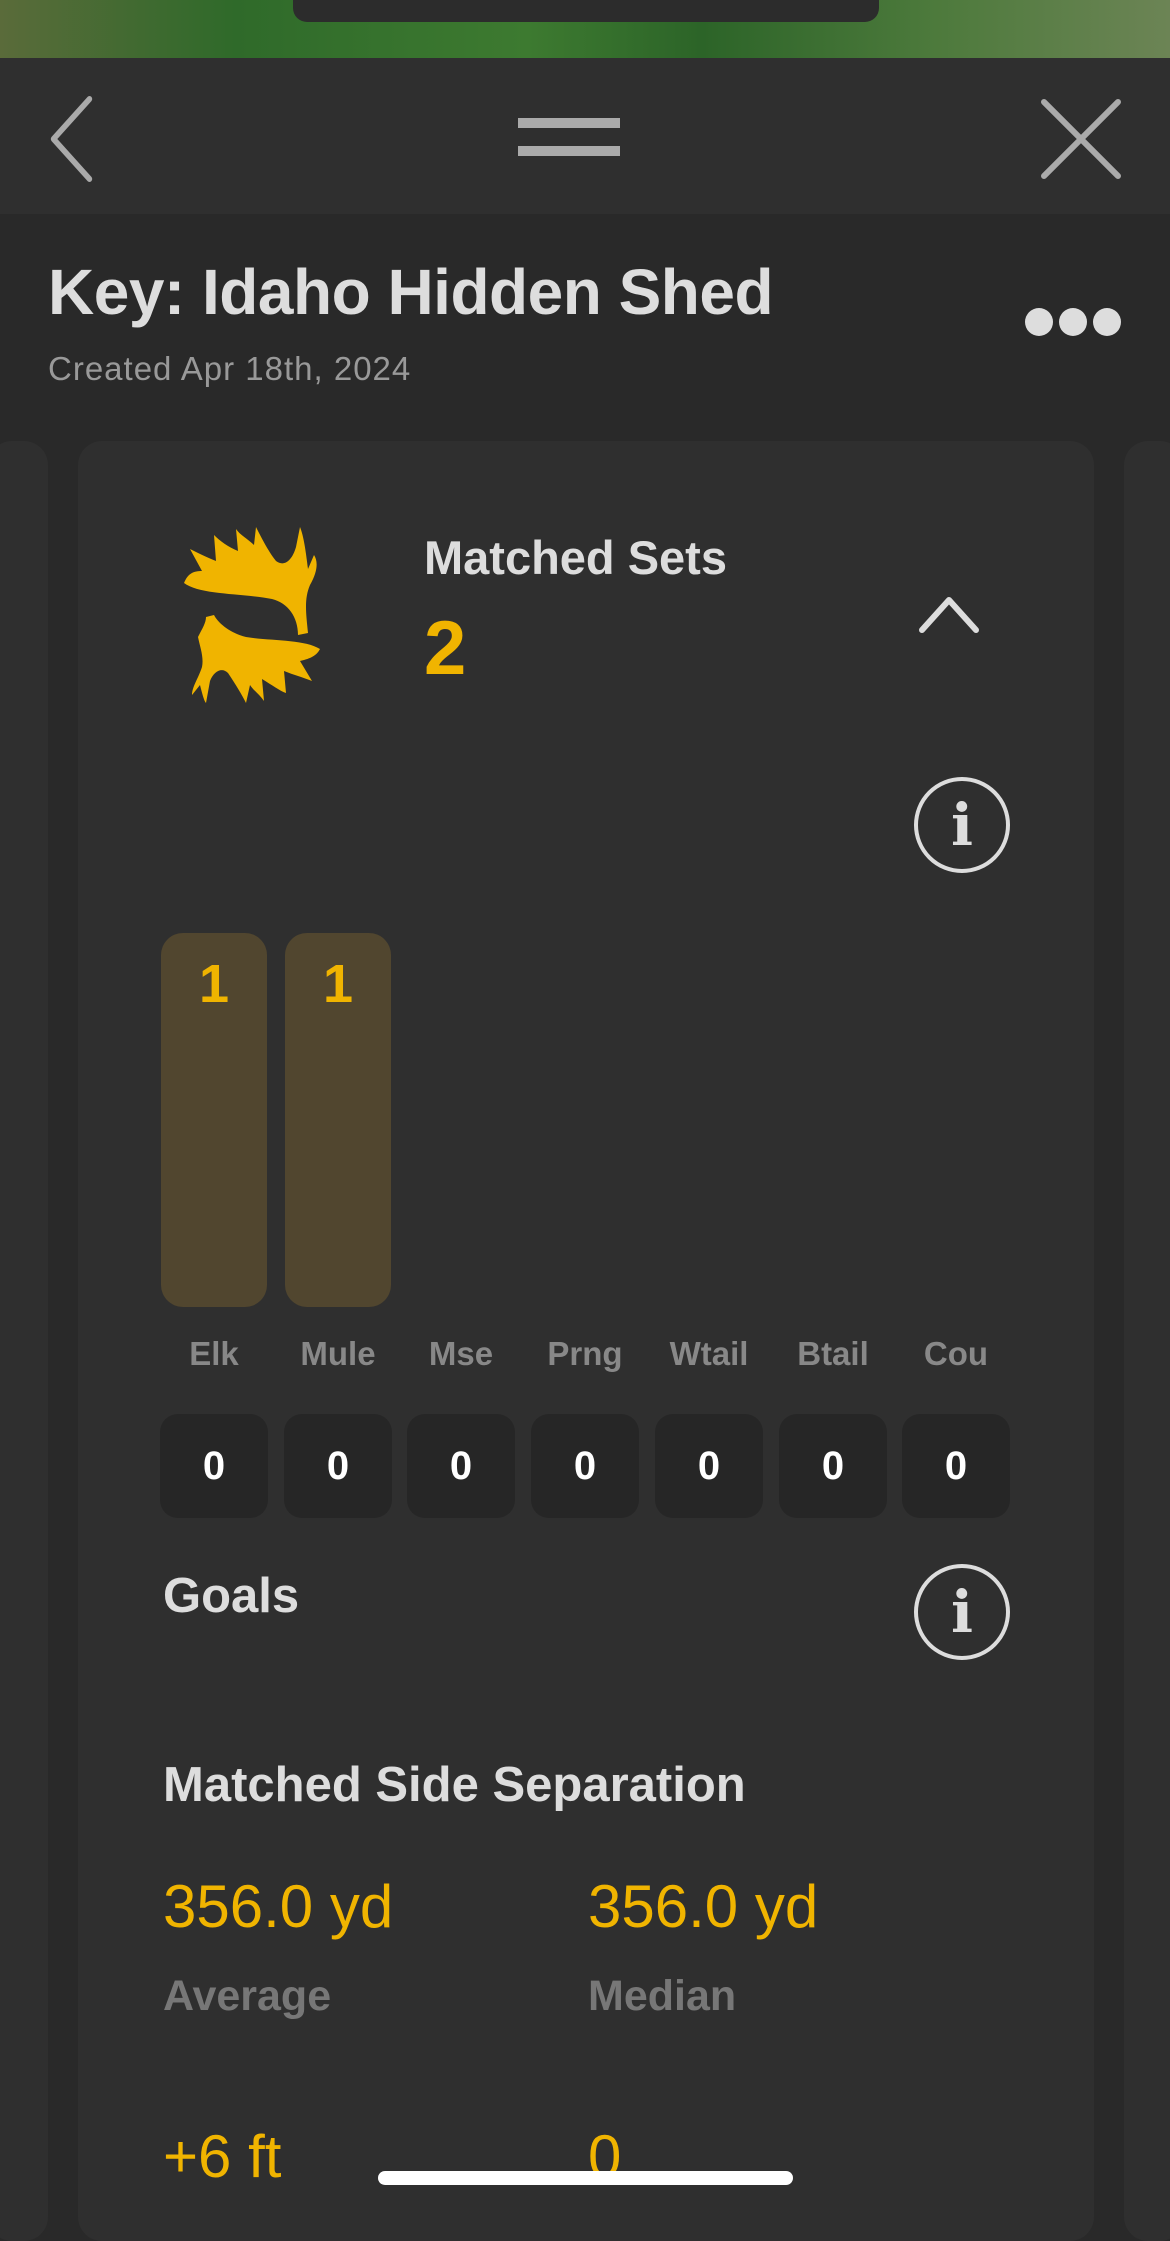 This screenshot has height=2241, width=1170. I want to click on species-label: Elk, so click(214, 1353).